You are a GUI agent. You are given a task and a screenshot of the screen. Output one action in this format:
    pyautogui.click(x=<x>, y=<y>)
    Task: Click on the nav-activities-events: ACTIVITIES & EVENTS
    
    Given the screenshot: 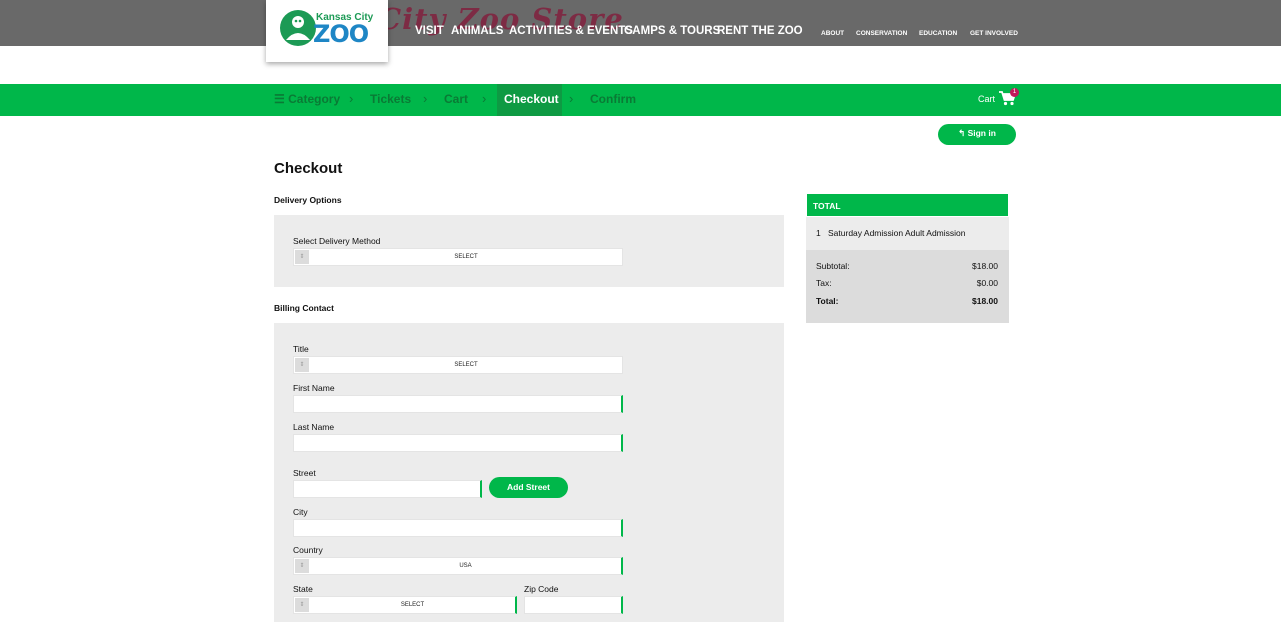 What is the action you would take?
    pyautogui.click(x=571, y=31)
    